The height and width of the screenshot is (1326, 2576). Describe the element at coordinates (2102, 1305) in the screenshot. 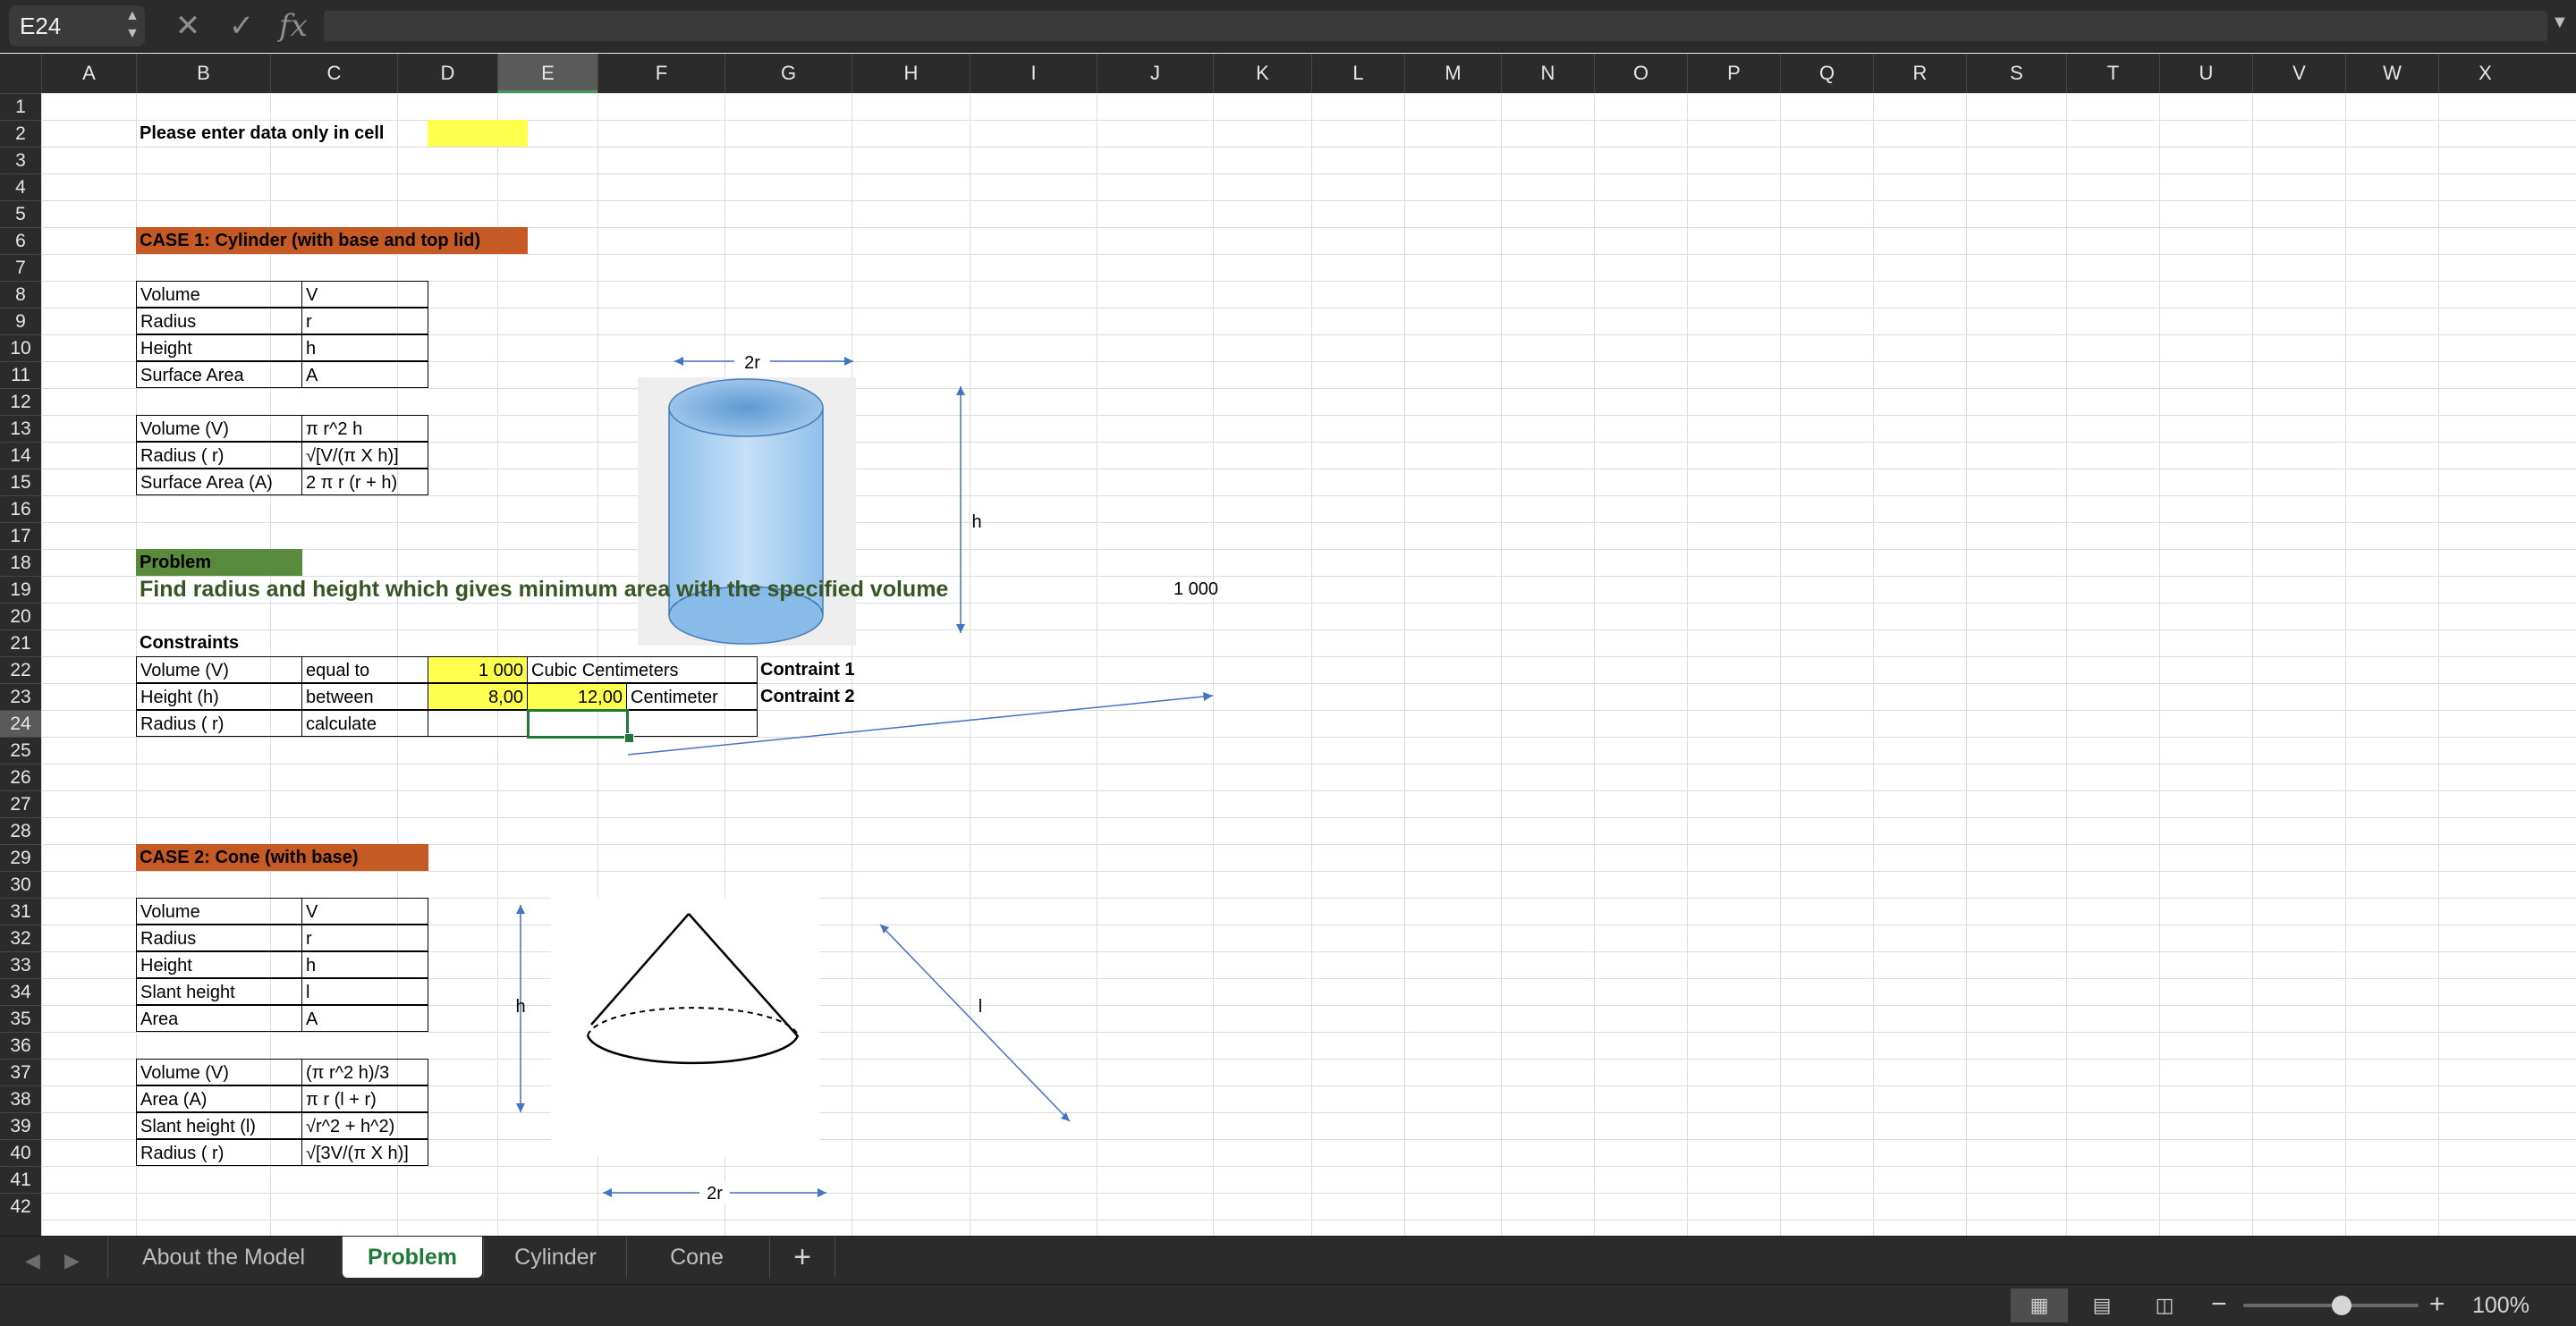

I see `page-layout-view-icon: ▤` at that location.